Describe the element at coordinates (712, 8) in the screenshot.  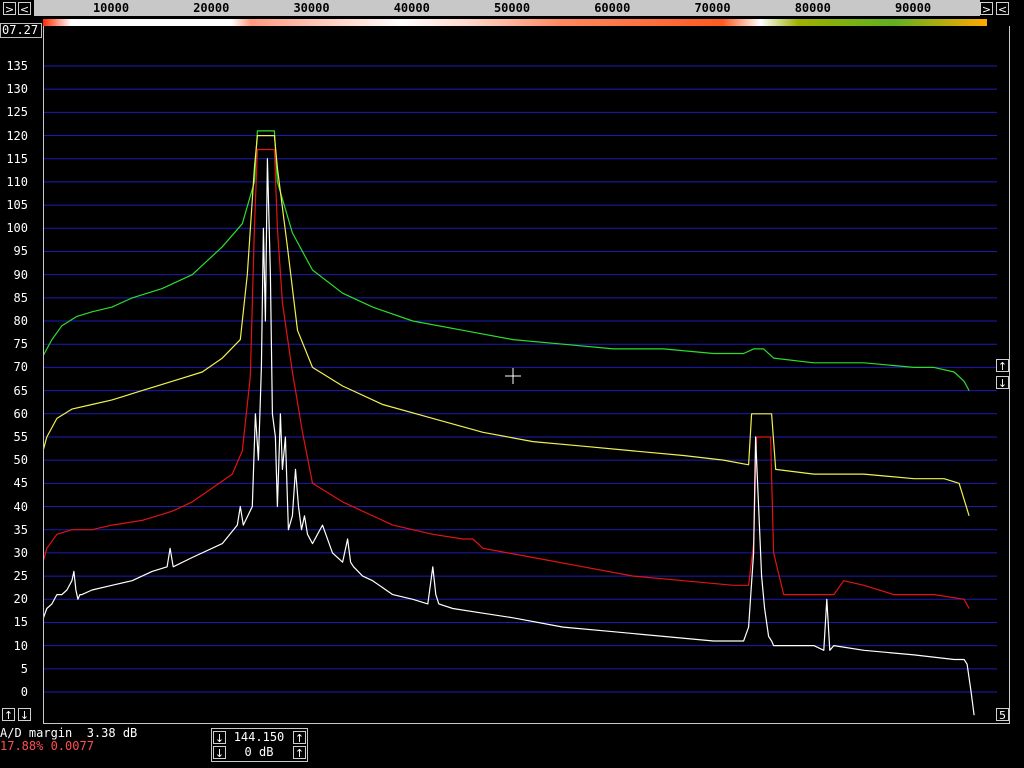
I see `freq-tick-label: 70000` at that location.